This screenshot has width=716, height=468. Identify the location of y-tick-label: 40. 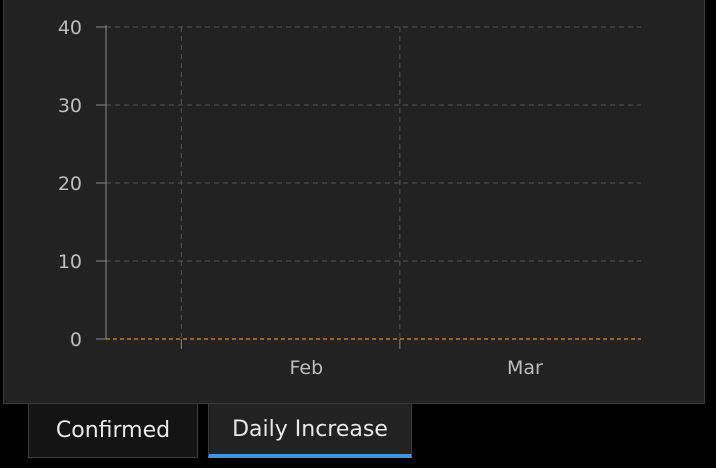
(70, 28).